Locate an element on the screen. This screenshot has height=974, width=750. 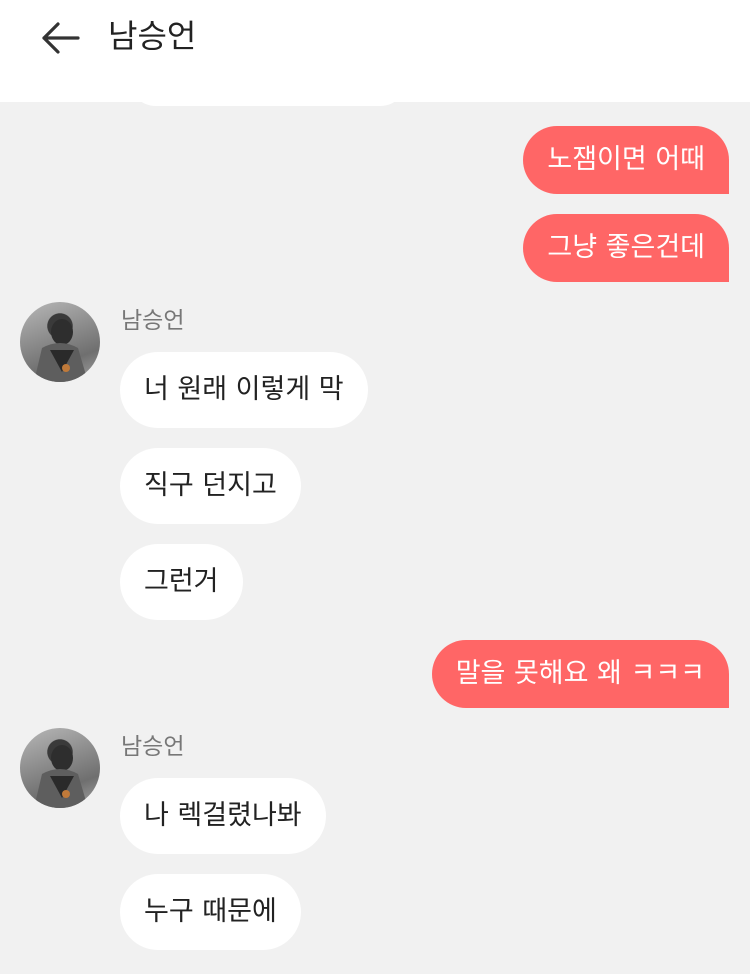
incoming-message: 너 원래 이렇게 막 is located at coordinates (244, 390).